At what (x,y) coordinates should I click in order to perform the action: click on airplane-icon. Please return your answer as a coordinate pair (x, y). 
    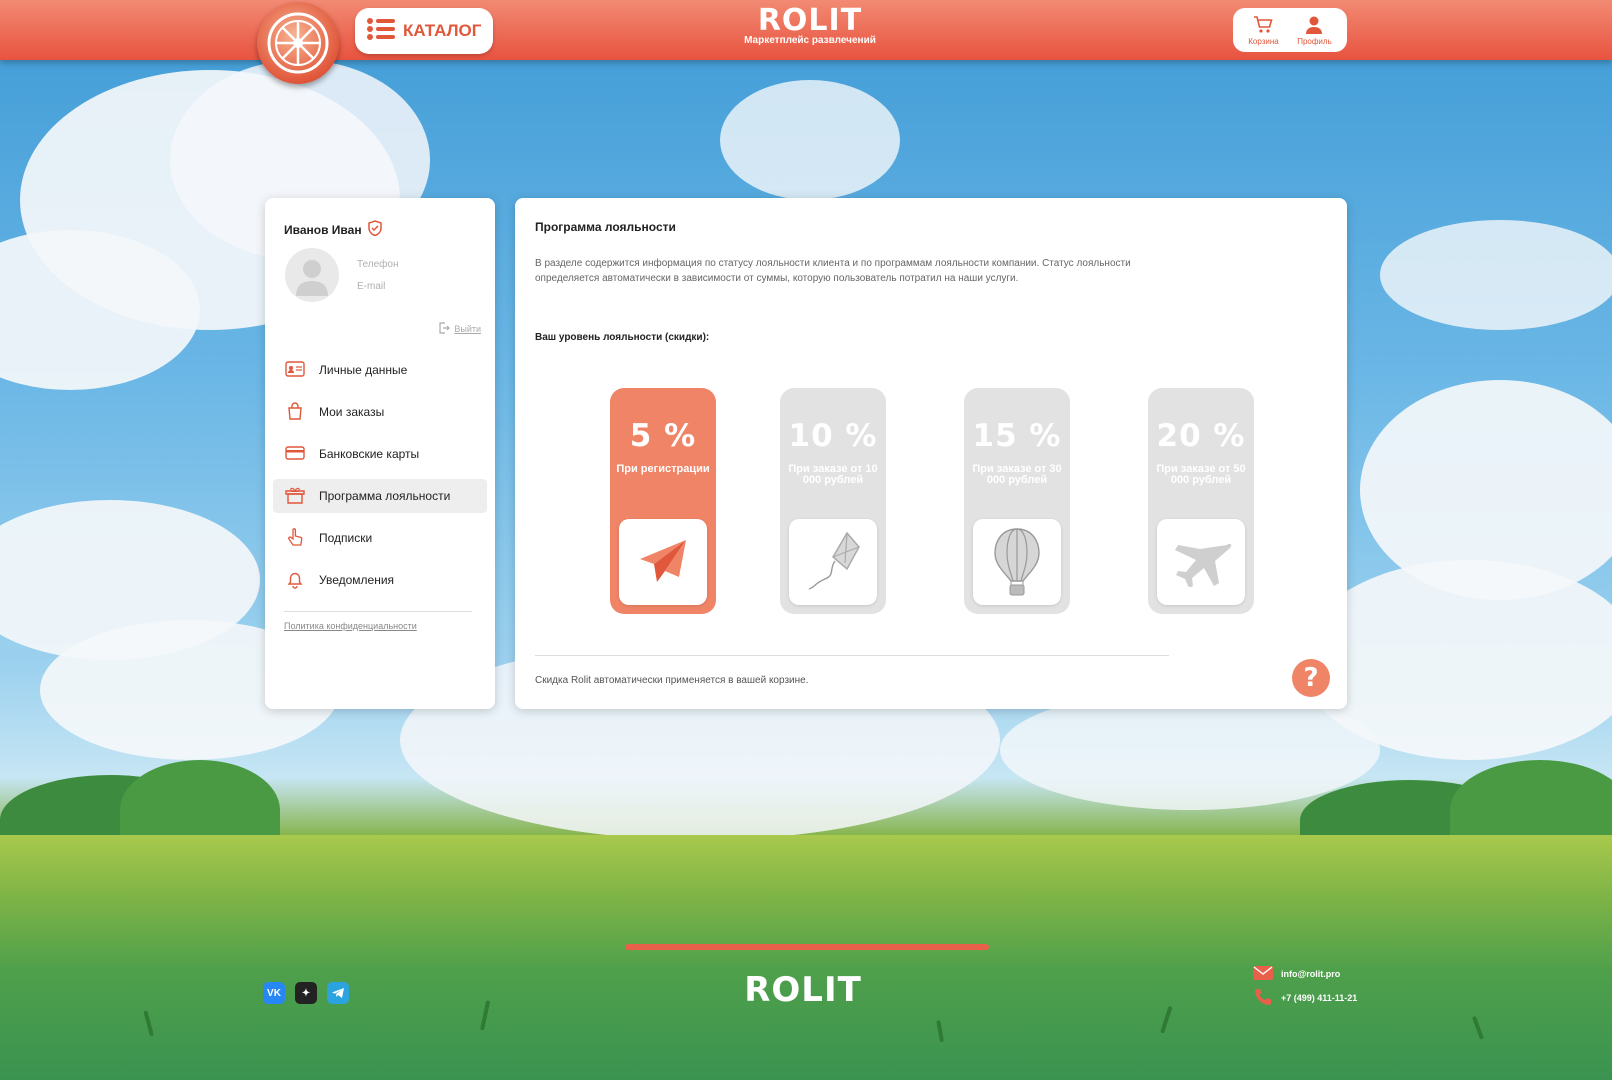
    Looking at the image, I should click on (1201, 562).